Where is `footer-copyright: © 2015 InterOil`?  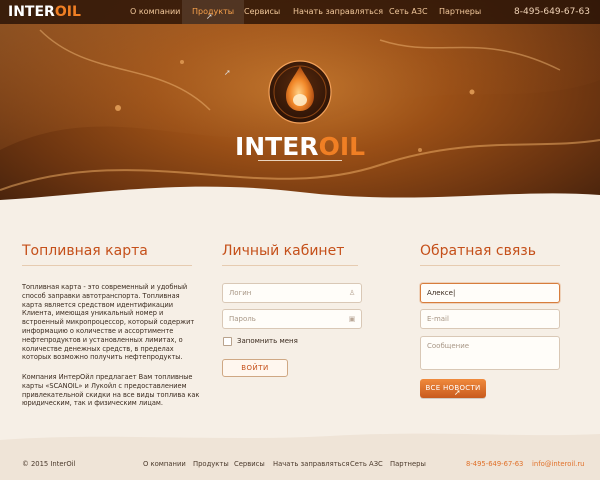 footer-copyright: © 2015 InterOil is located at coordinates (49, 464).